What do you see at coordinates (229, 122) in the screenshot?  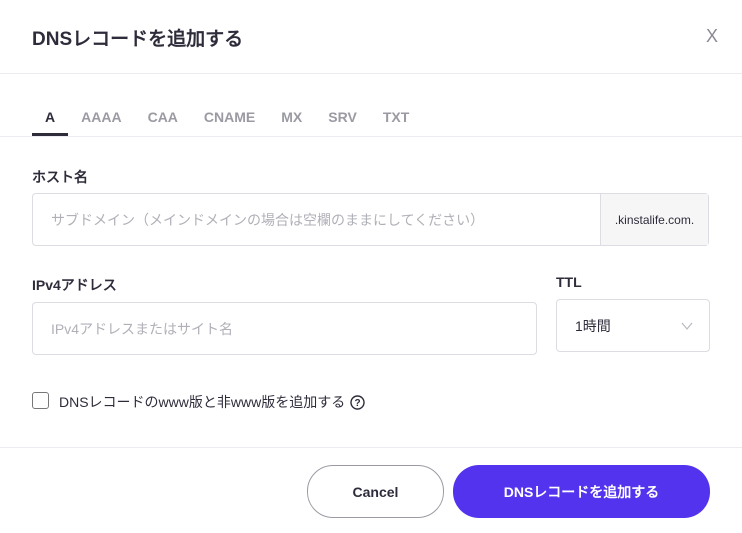 I see `tab-cname: CNAME` at bounding box center [229, 122].